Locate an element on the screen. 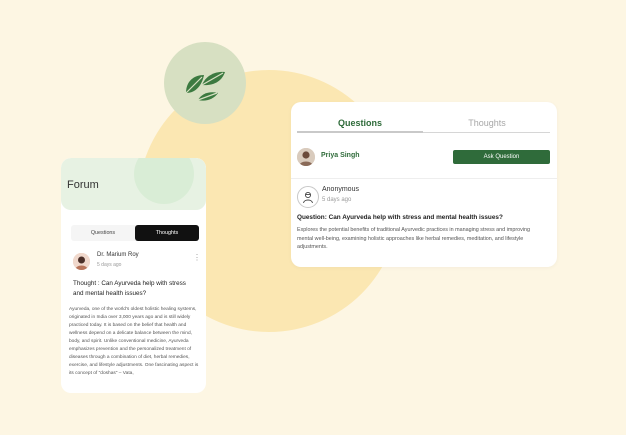 This screenshot has height=435, width=626. more-options-icon: ⋮ is located at coordinates (197, 258).